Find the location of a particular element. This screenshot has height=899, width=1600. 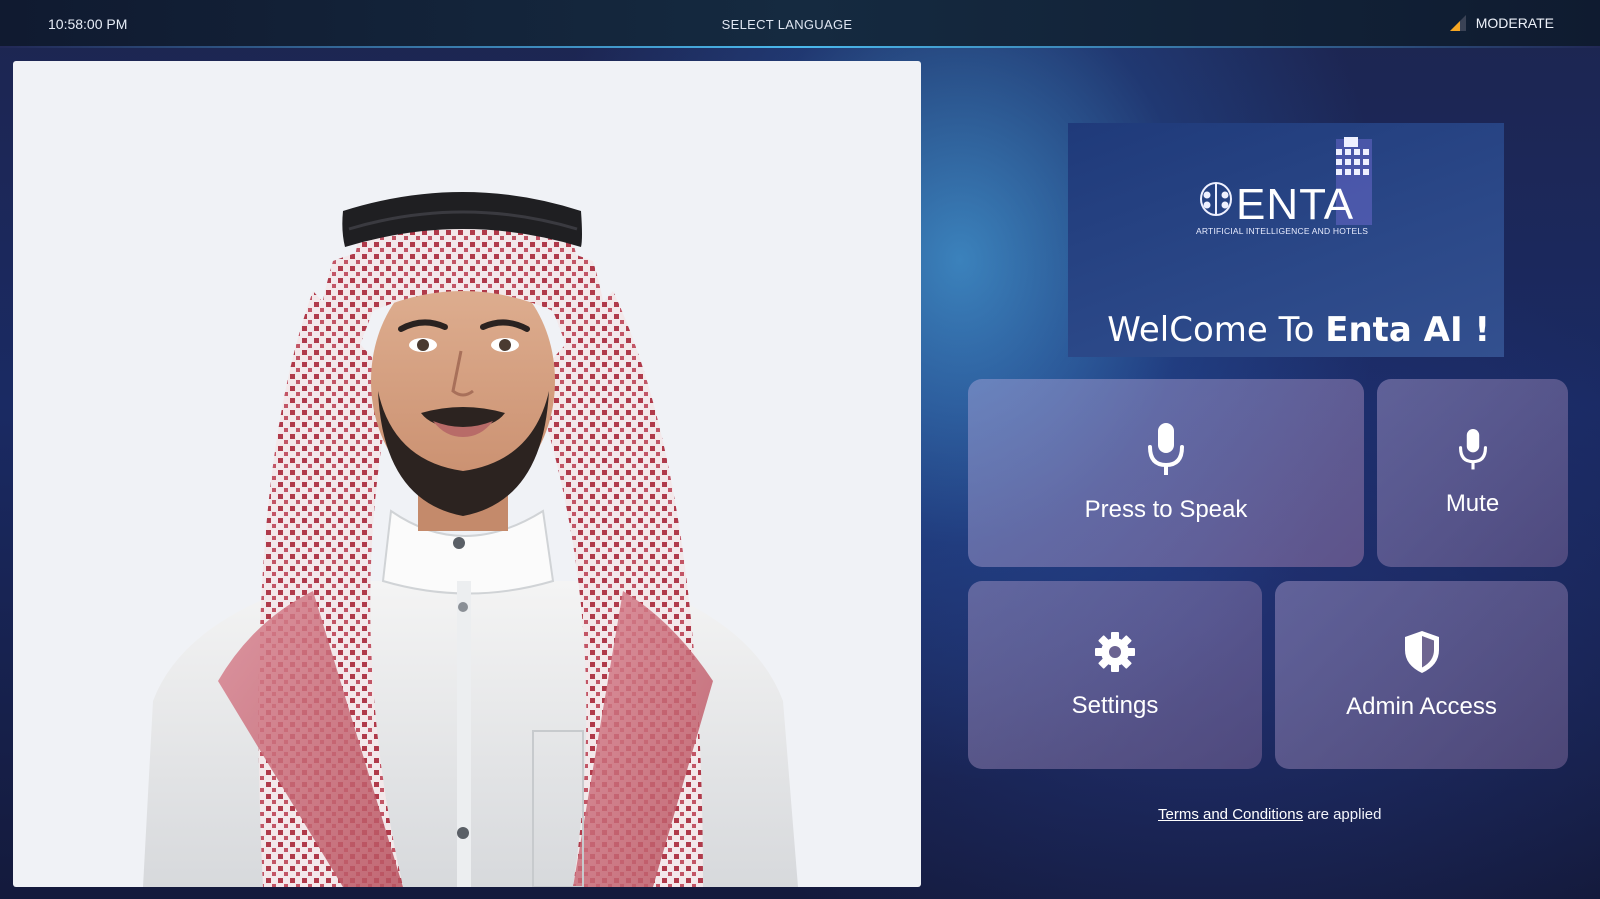

welcome-name: Enta AI ! is located at coordinates (1407, 330).